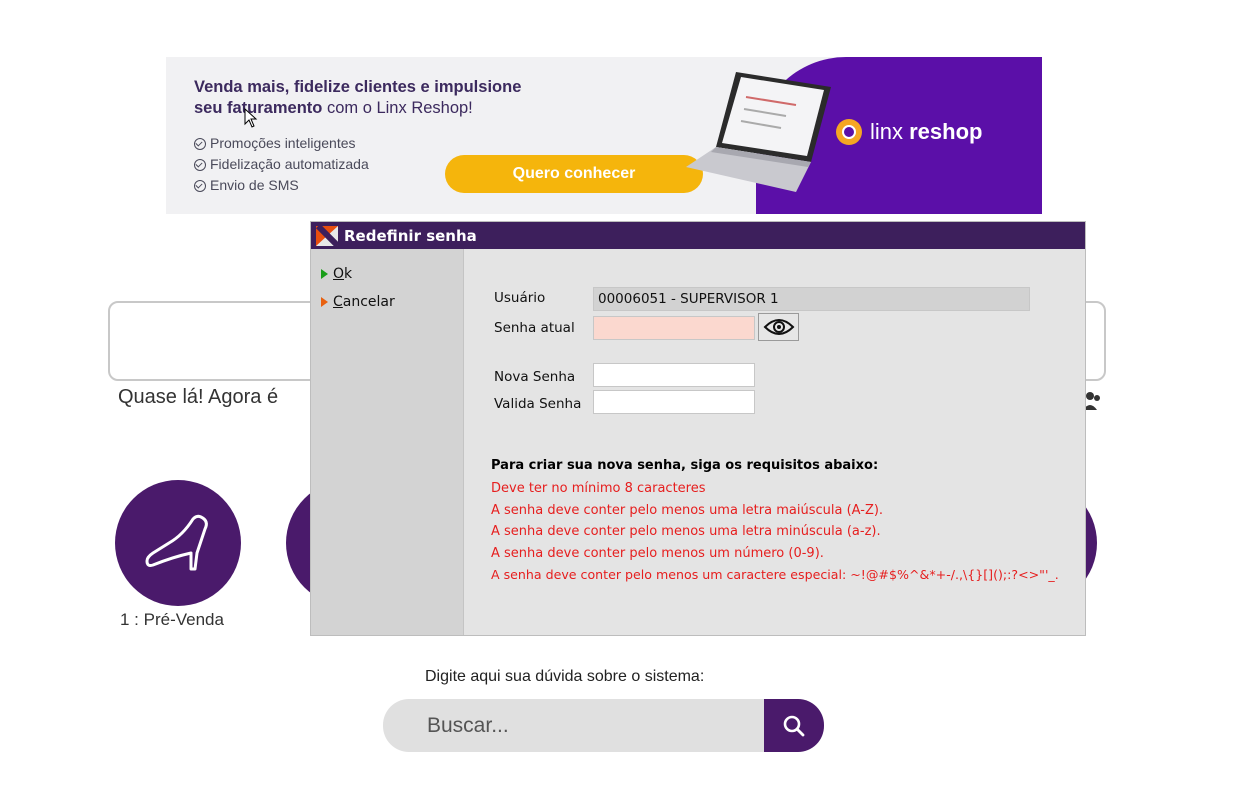 The height and width of the screenshot is (793, 1241). I want to click on dialog-title-bar: Redefinir senha, so click(698, 235).